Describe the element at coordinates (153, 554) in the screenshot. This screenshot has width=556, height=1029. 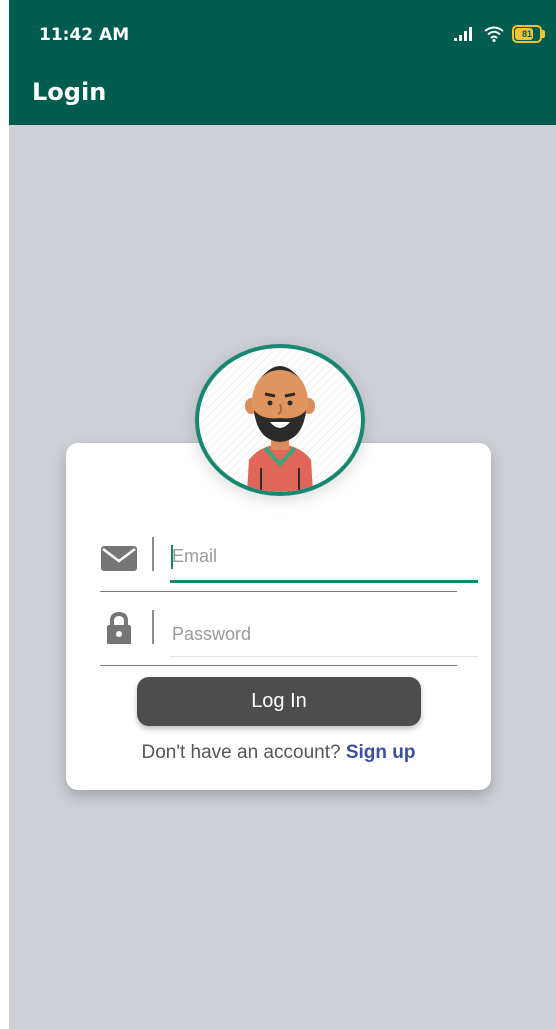
I see `email-separator` at that location.